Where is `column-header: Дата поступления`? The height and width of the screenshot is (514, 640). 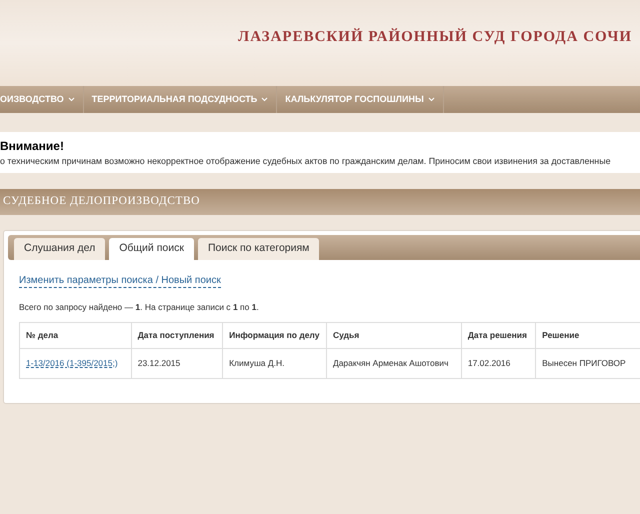
column-header: Дата поступления is located at coordinates (177, 335).